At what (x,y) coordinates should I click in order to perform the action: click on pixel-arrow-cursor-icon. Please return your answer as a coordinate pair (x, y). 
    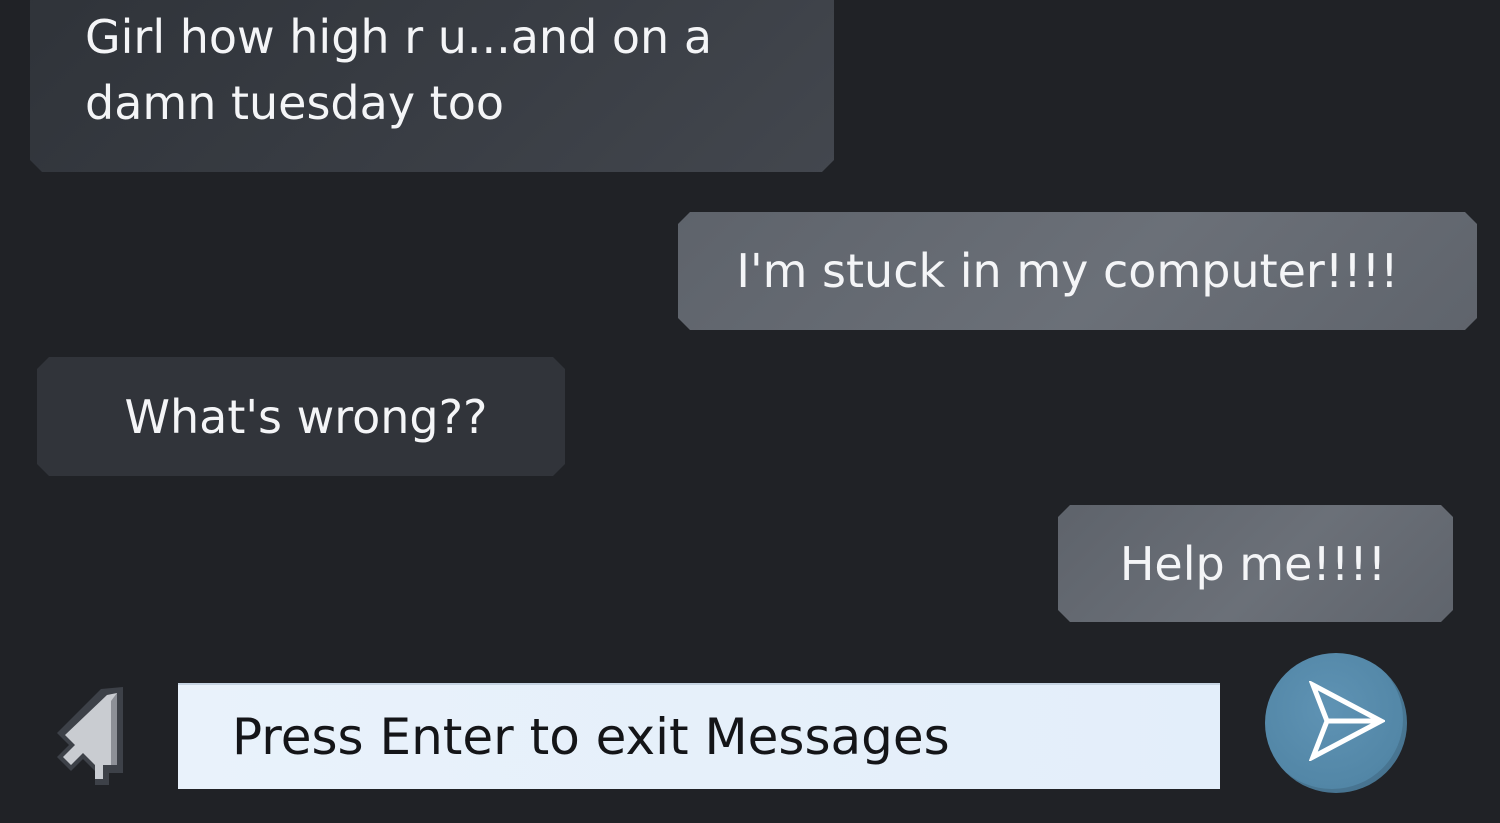
    Looking at the image, I should click on (91, 735).